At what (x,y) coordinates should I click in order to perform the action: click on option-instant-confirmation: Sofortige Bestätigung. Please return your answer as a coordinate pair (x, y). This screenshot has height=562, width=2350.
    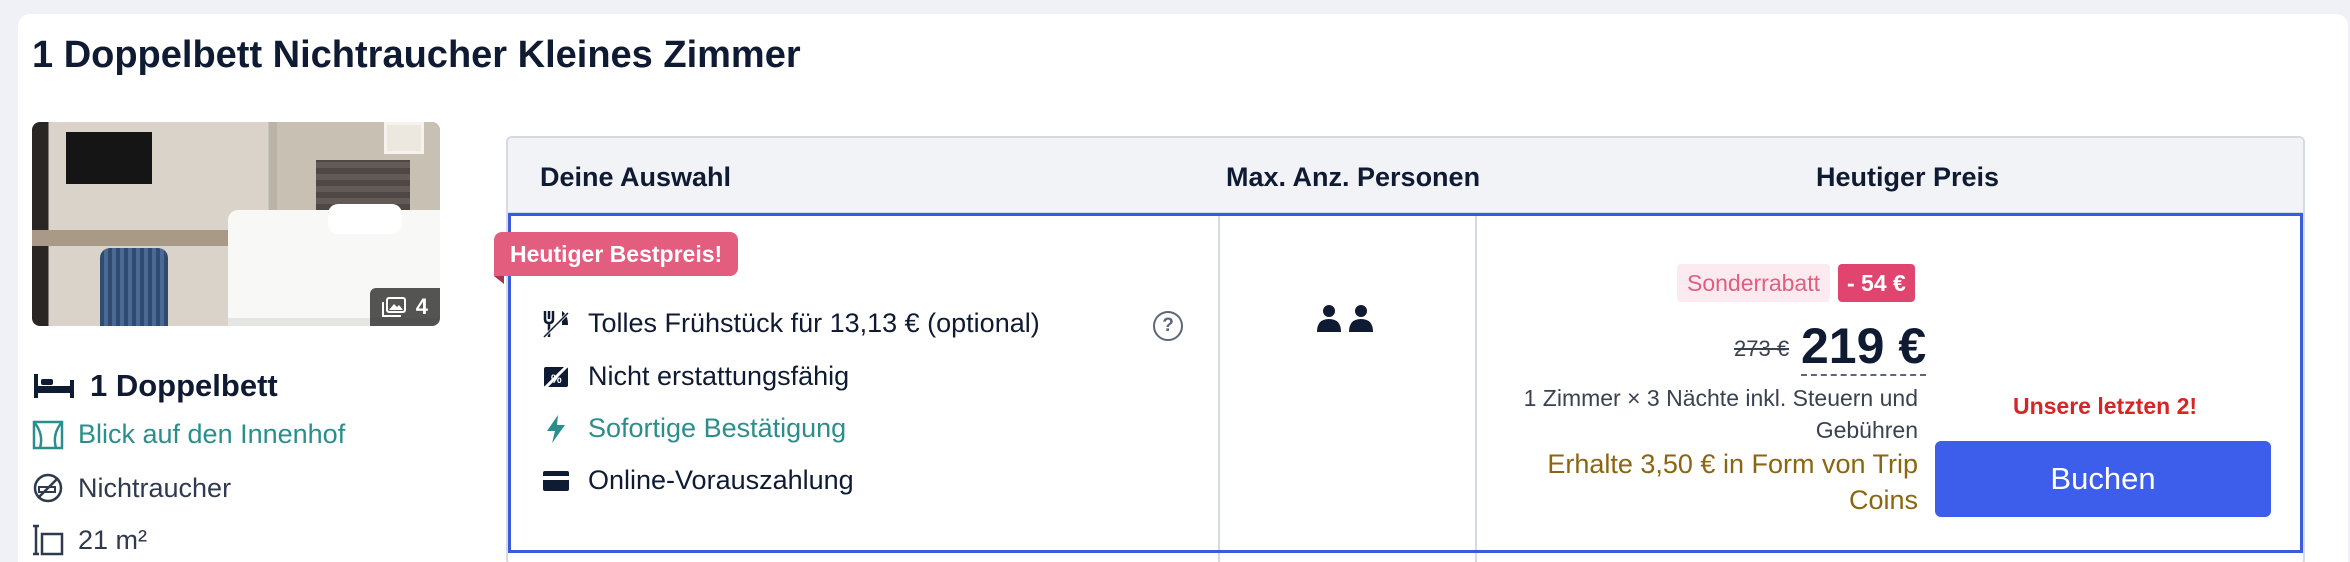
    Looking at the image, I should click on (694, 428).